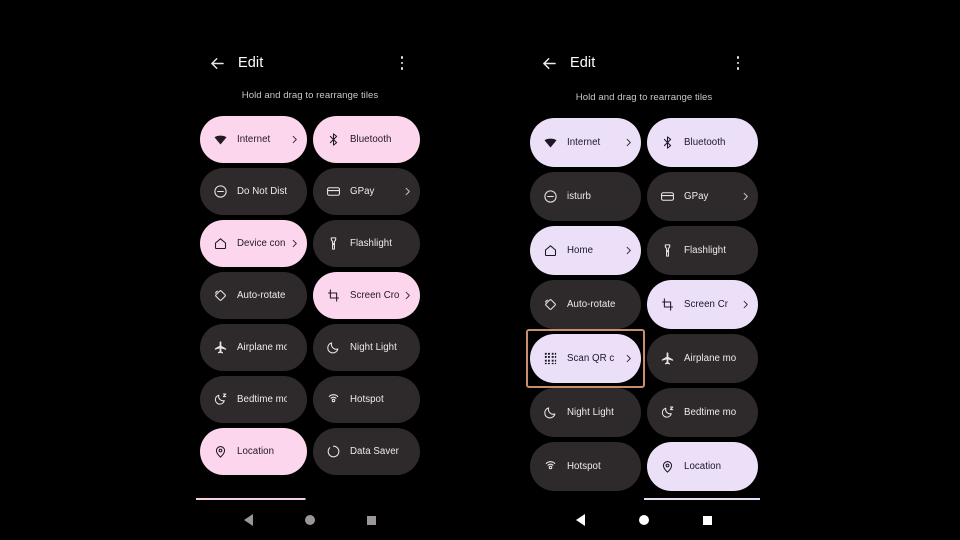 The width and height of the screenshot is (960, 540). Describe the element at coordinates (262, 191) in the screenshot. I see `tile-label: Do Not Disturl` at that location.